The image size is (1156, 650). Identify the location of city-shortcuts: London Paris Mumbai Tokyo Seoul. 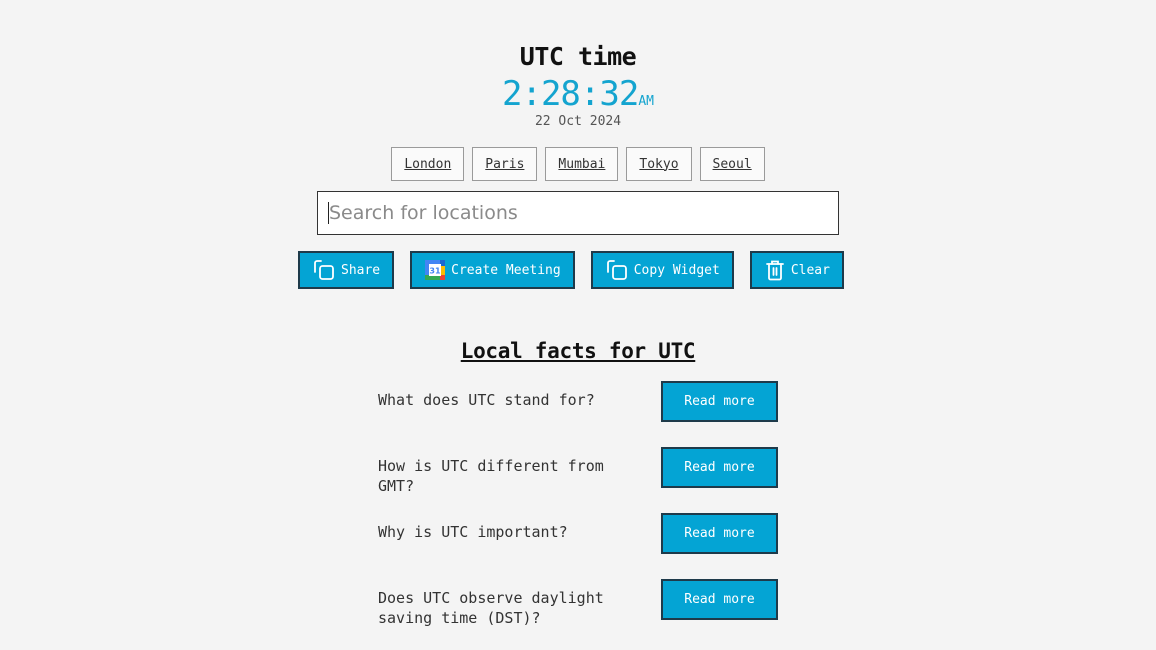
(578, 164).